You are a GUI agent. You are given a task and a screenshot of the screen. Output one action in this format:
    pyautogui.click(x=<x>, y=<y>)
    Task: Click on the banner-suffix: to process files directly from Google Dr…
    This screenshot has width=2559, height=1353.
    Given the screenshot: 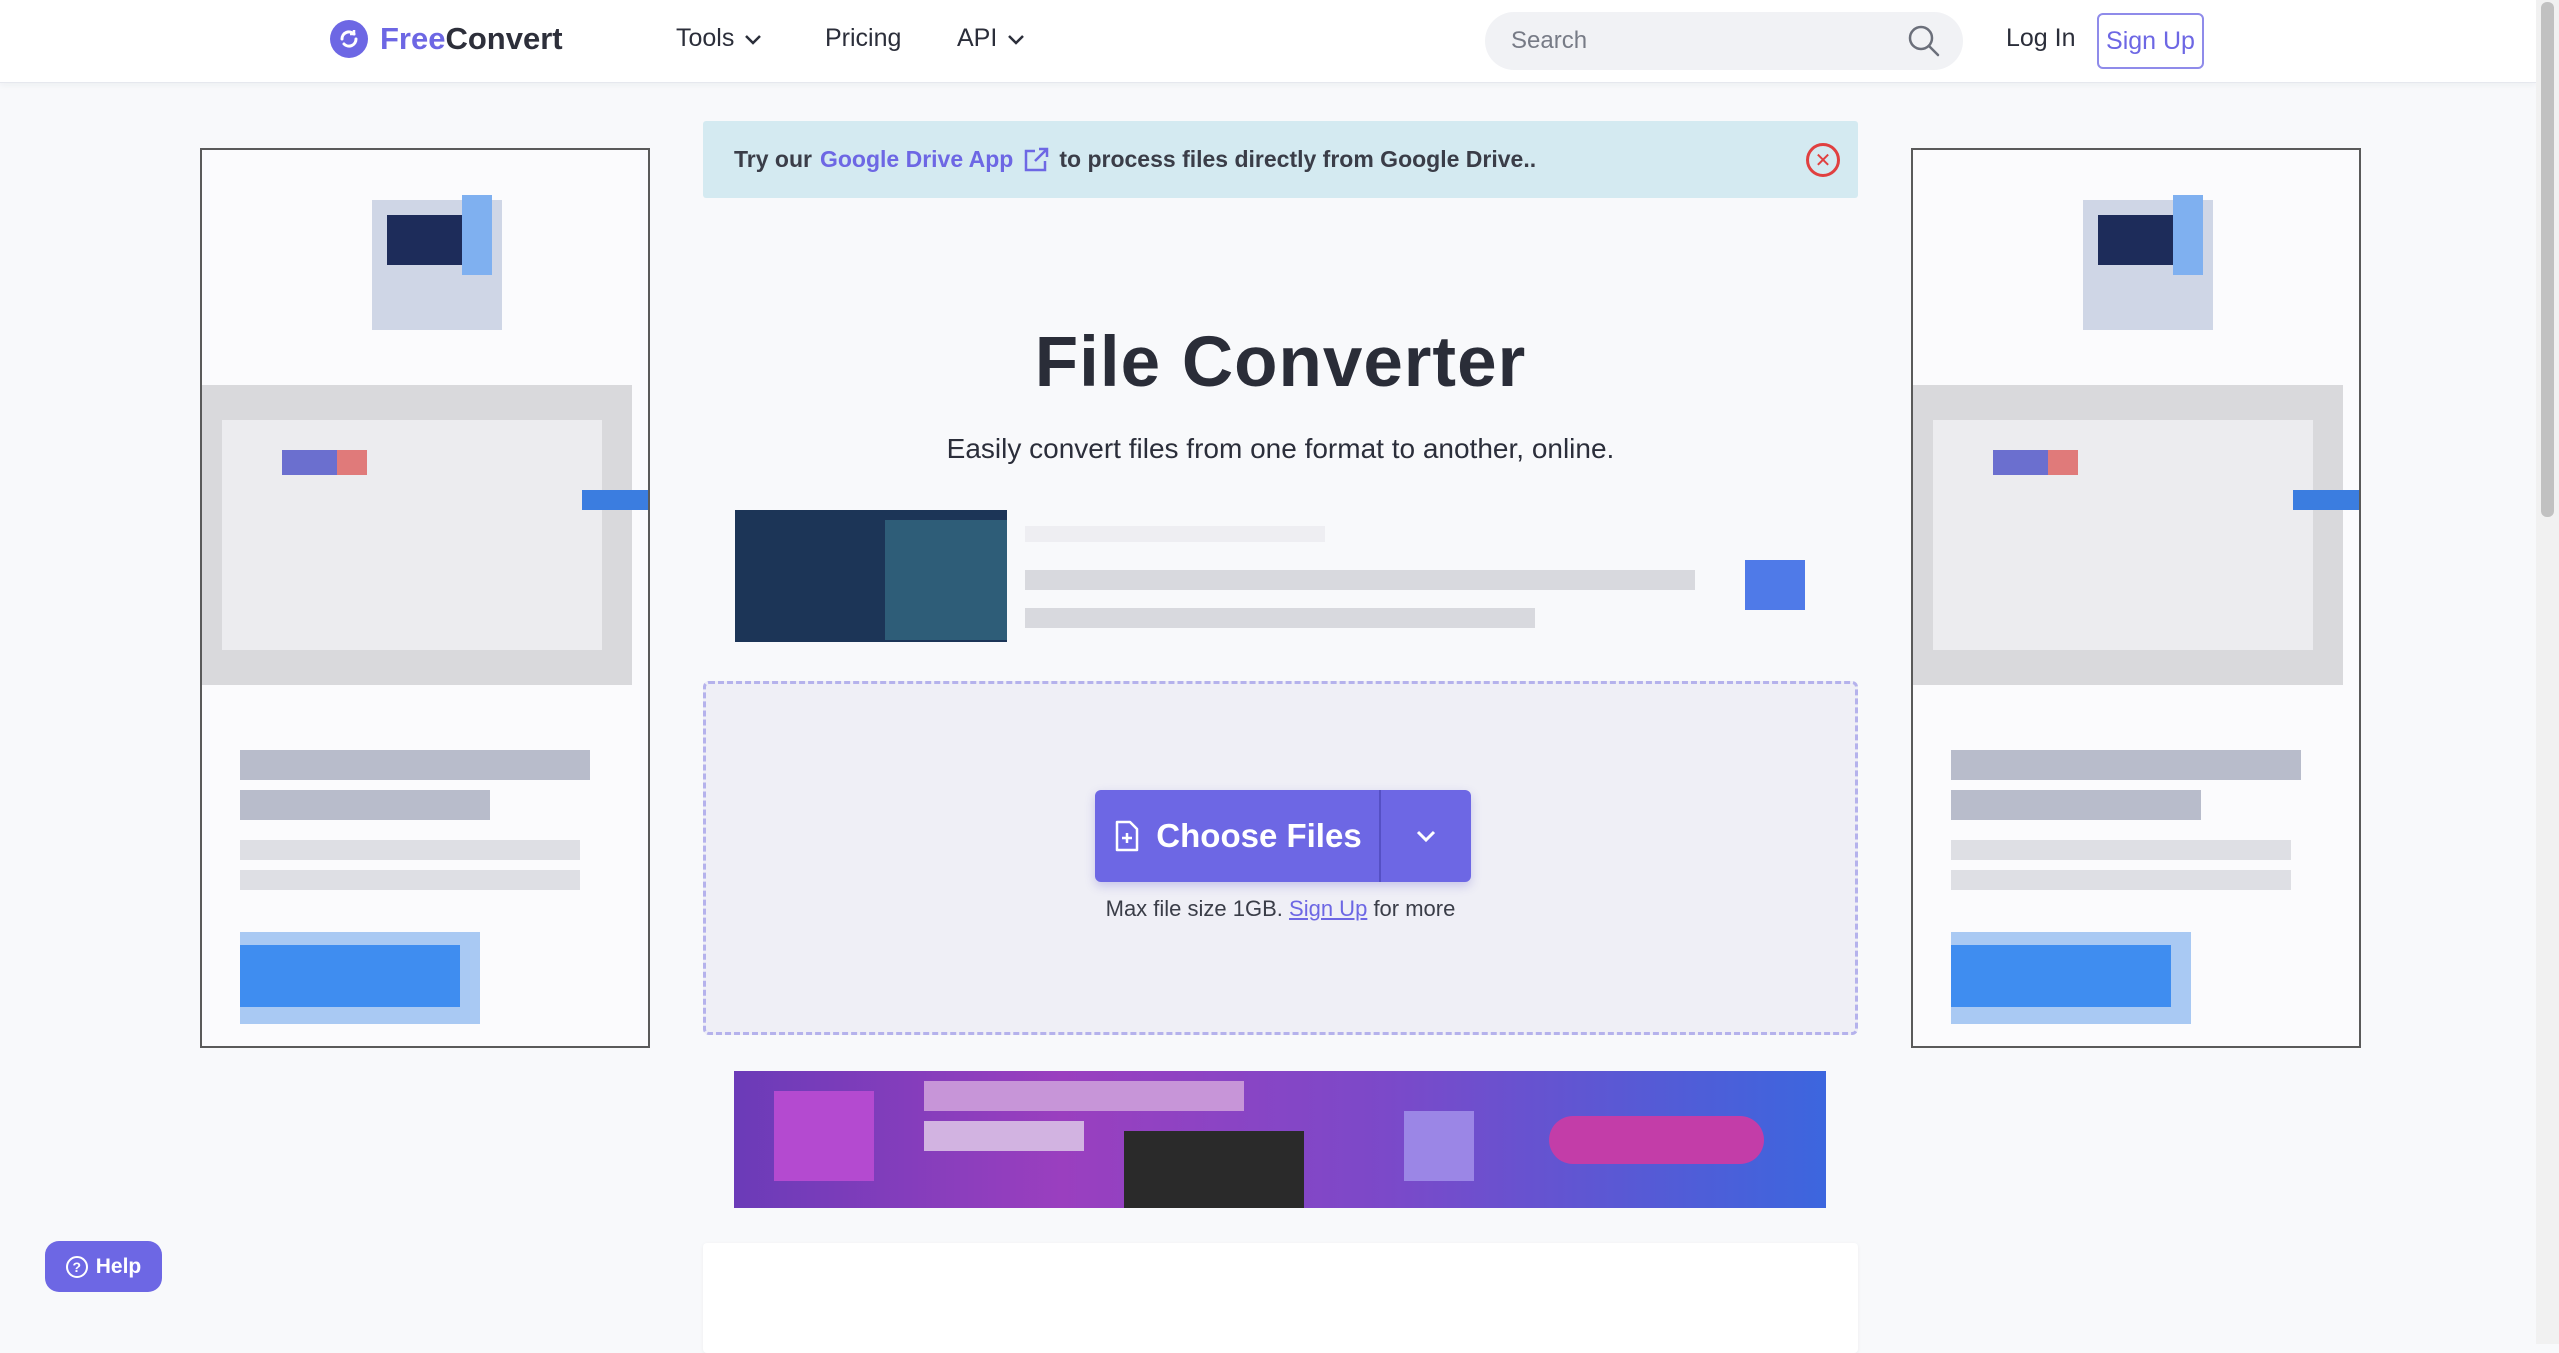 What is the action you would take?
    pyautogui.click(x=1298, y=159)
    